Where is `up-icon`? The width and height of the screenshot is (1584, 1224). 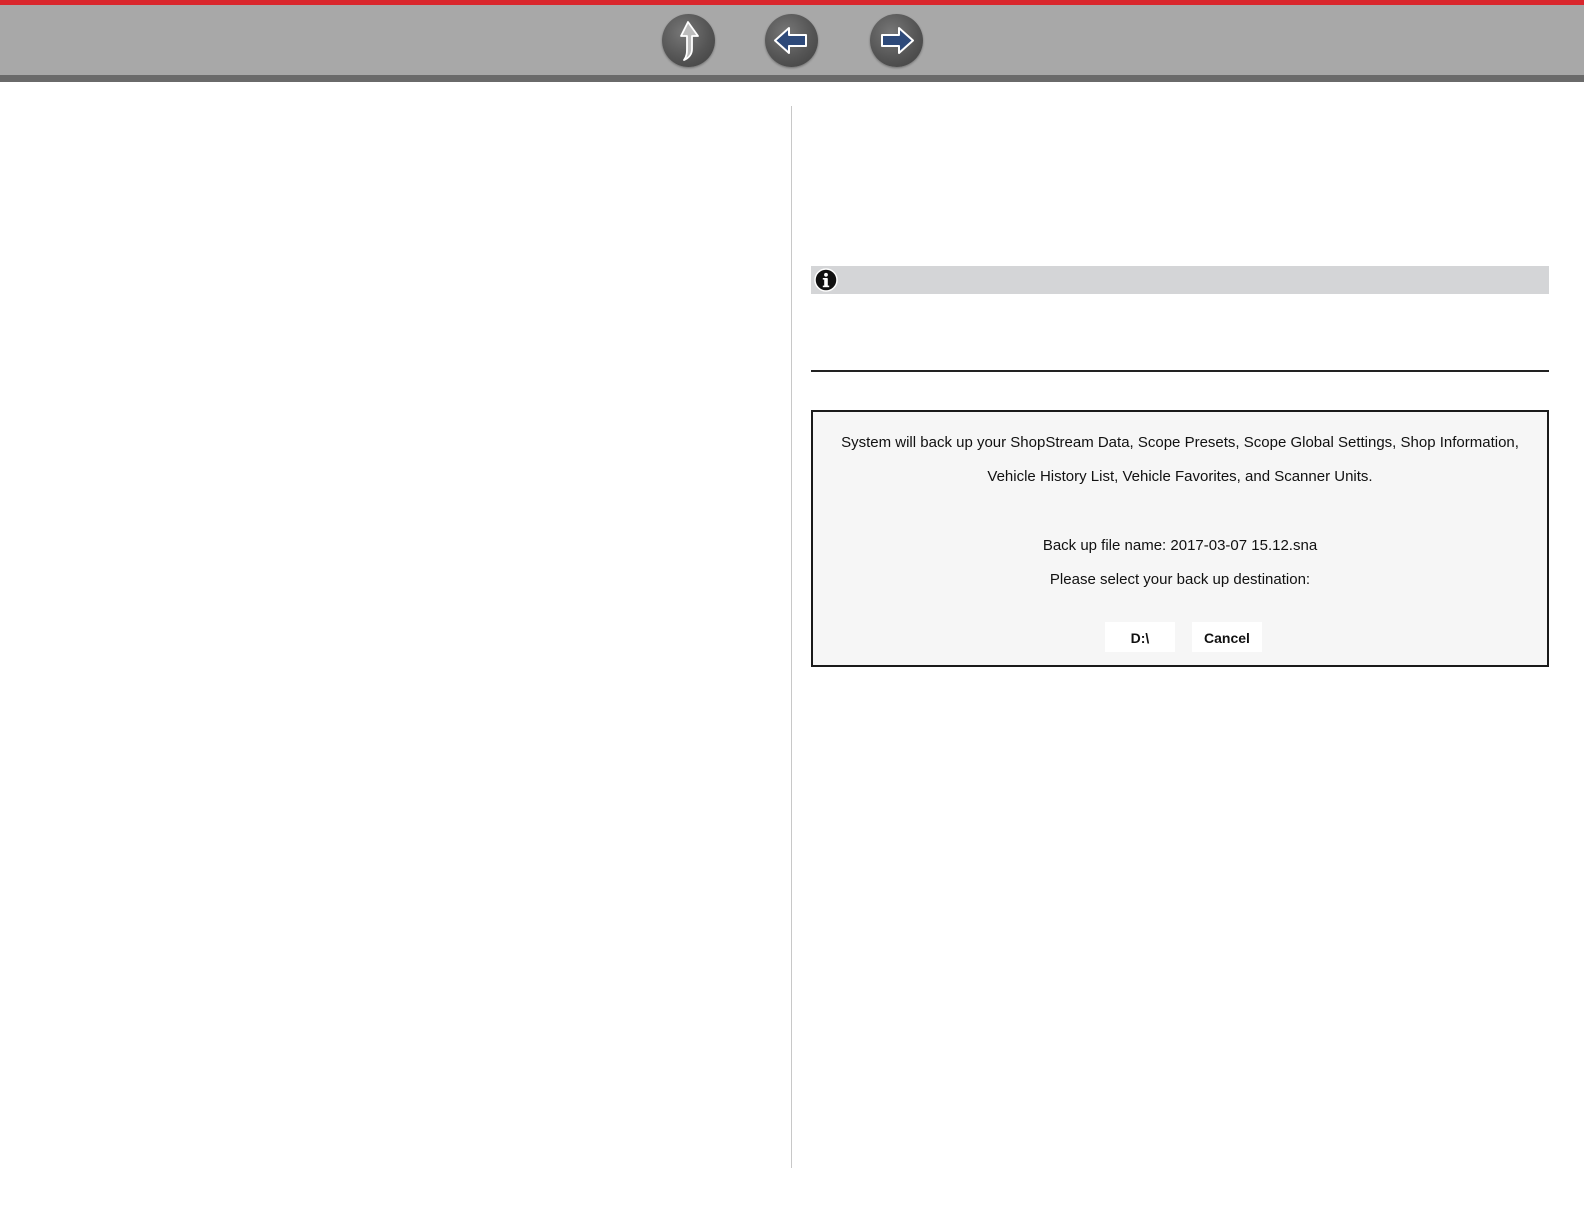
up-icon is located at coordinates (689, 41).